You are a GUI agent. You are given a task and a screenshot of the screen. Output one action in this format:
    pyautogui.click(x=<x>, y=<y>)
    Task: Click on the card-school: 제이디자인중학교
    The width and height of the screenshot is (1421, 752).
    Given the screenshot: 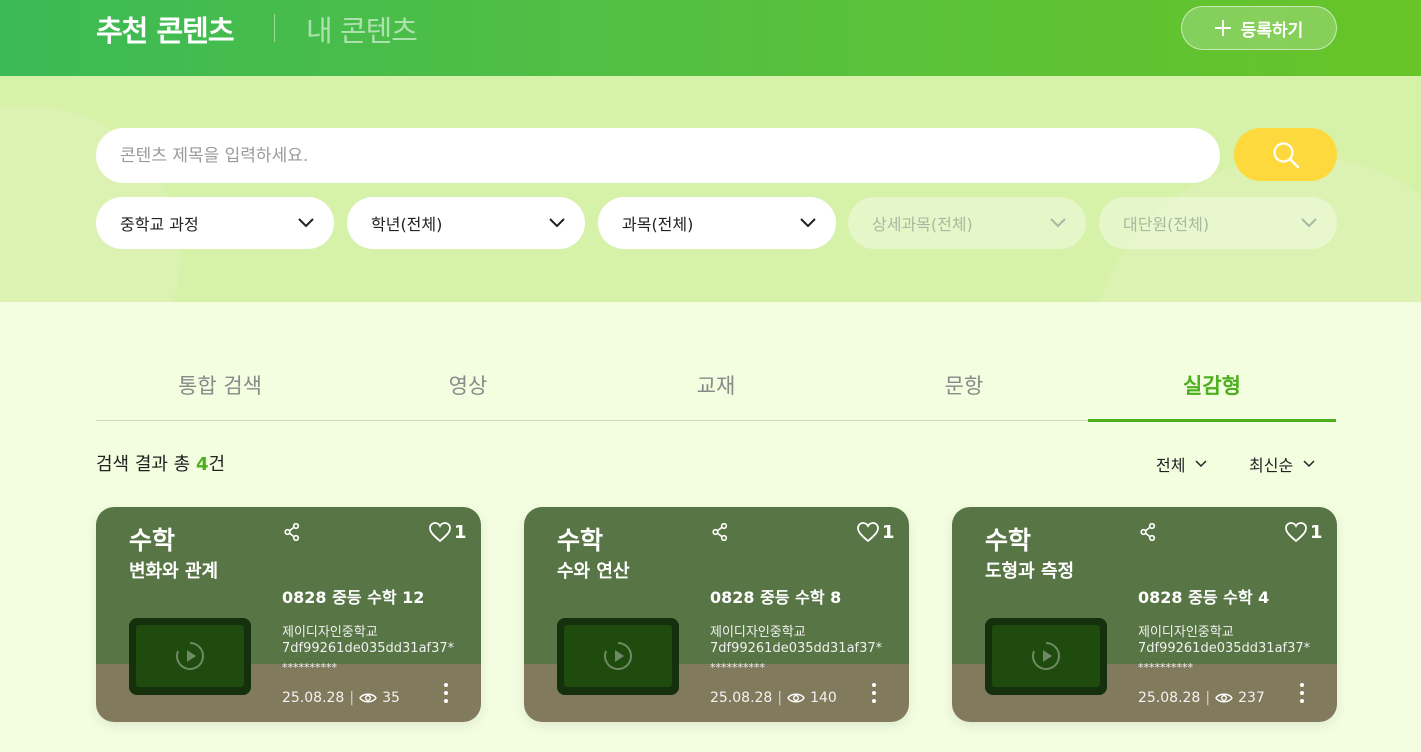 What is the action you would take?
    pyautogui.click(x=1186, y=632)
    